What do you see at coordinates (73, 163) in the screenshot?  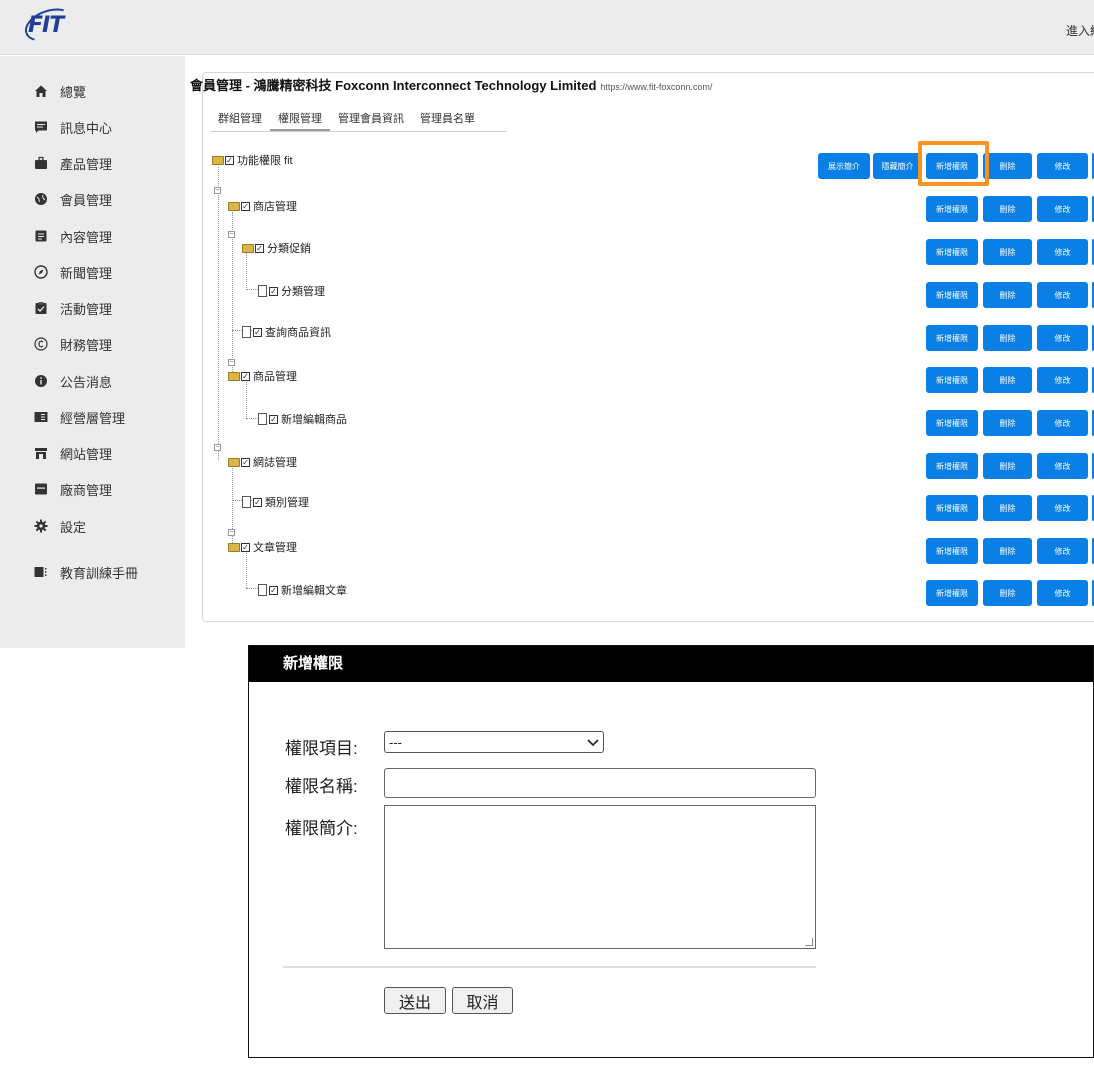 I see `sidebar-item-products: 產品管理` at bounding box center [73, 163].